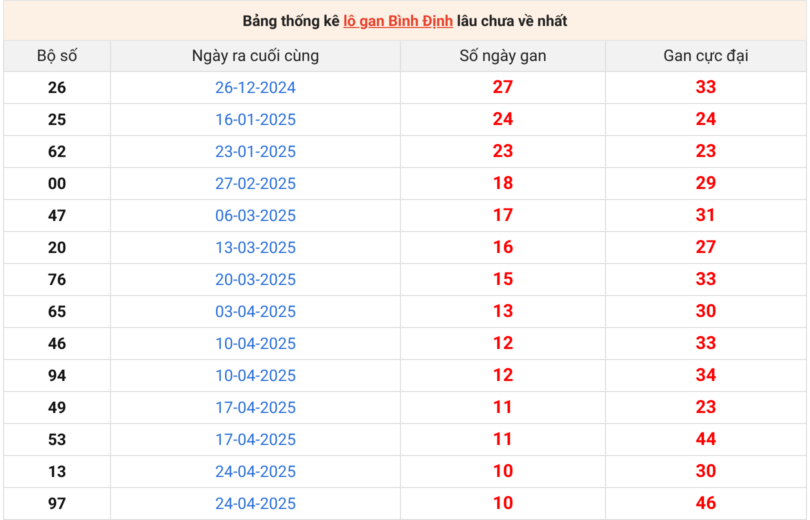  I want to click on table-cell: 27-02-2025, so click(255, 184).